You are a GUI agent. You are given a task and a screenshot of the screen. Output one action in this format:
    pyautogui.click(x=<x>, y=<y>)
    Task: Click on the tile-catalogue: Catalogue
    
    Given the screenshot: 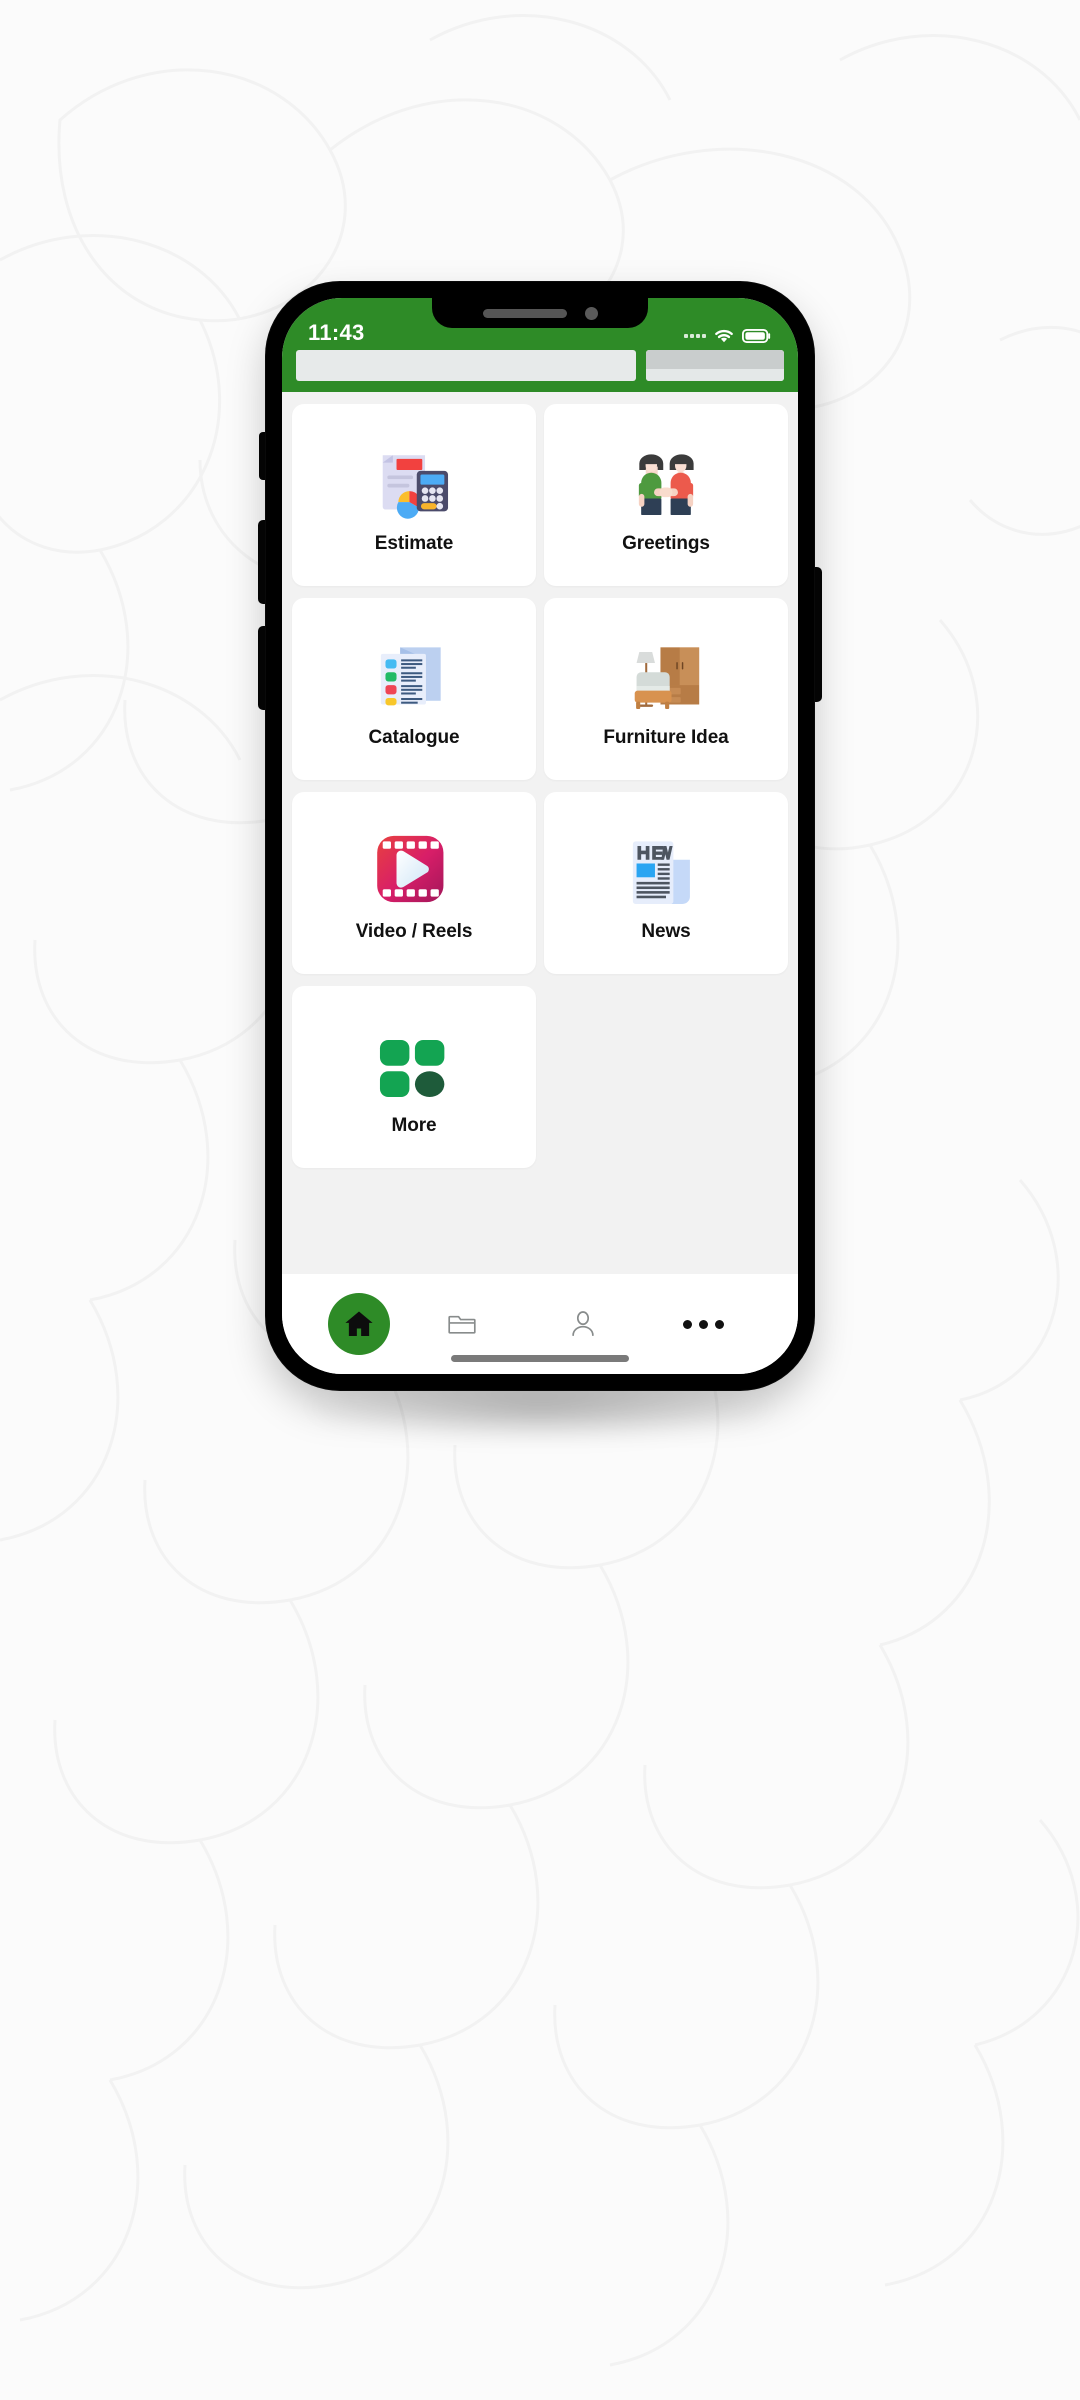 What is the action you would take?
    pyautogui.click(x=414, y=689)
    